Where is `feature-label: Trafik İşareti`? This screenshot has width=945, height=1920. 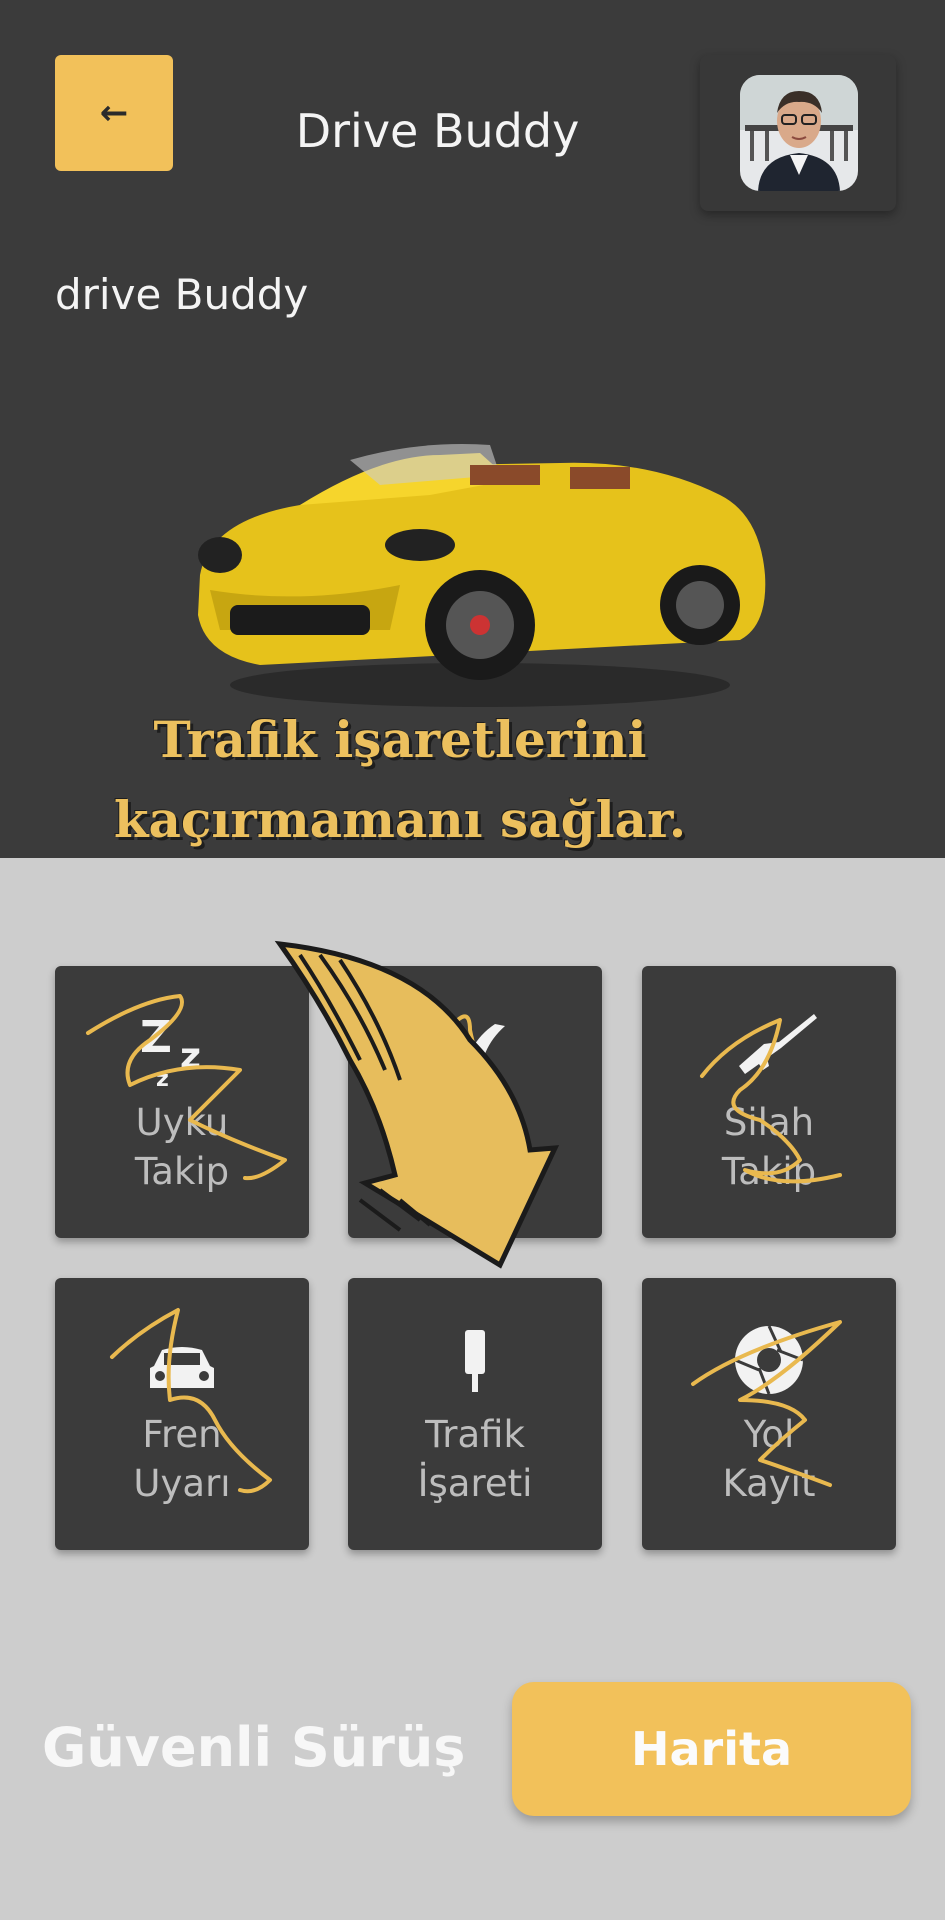 feature-label: Trafik İşareti is located at coordinates (475, 1459).